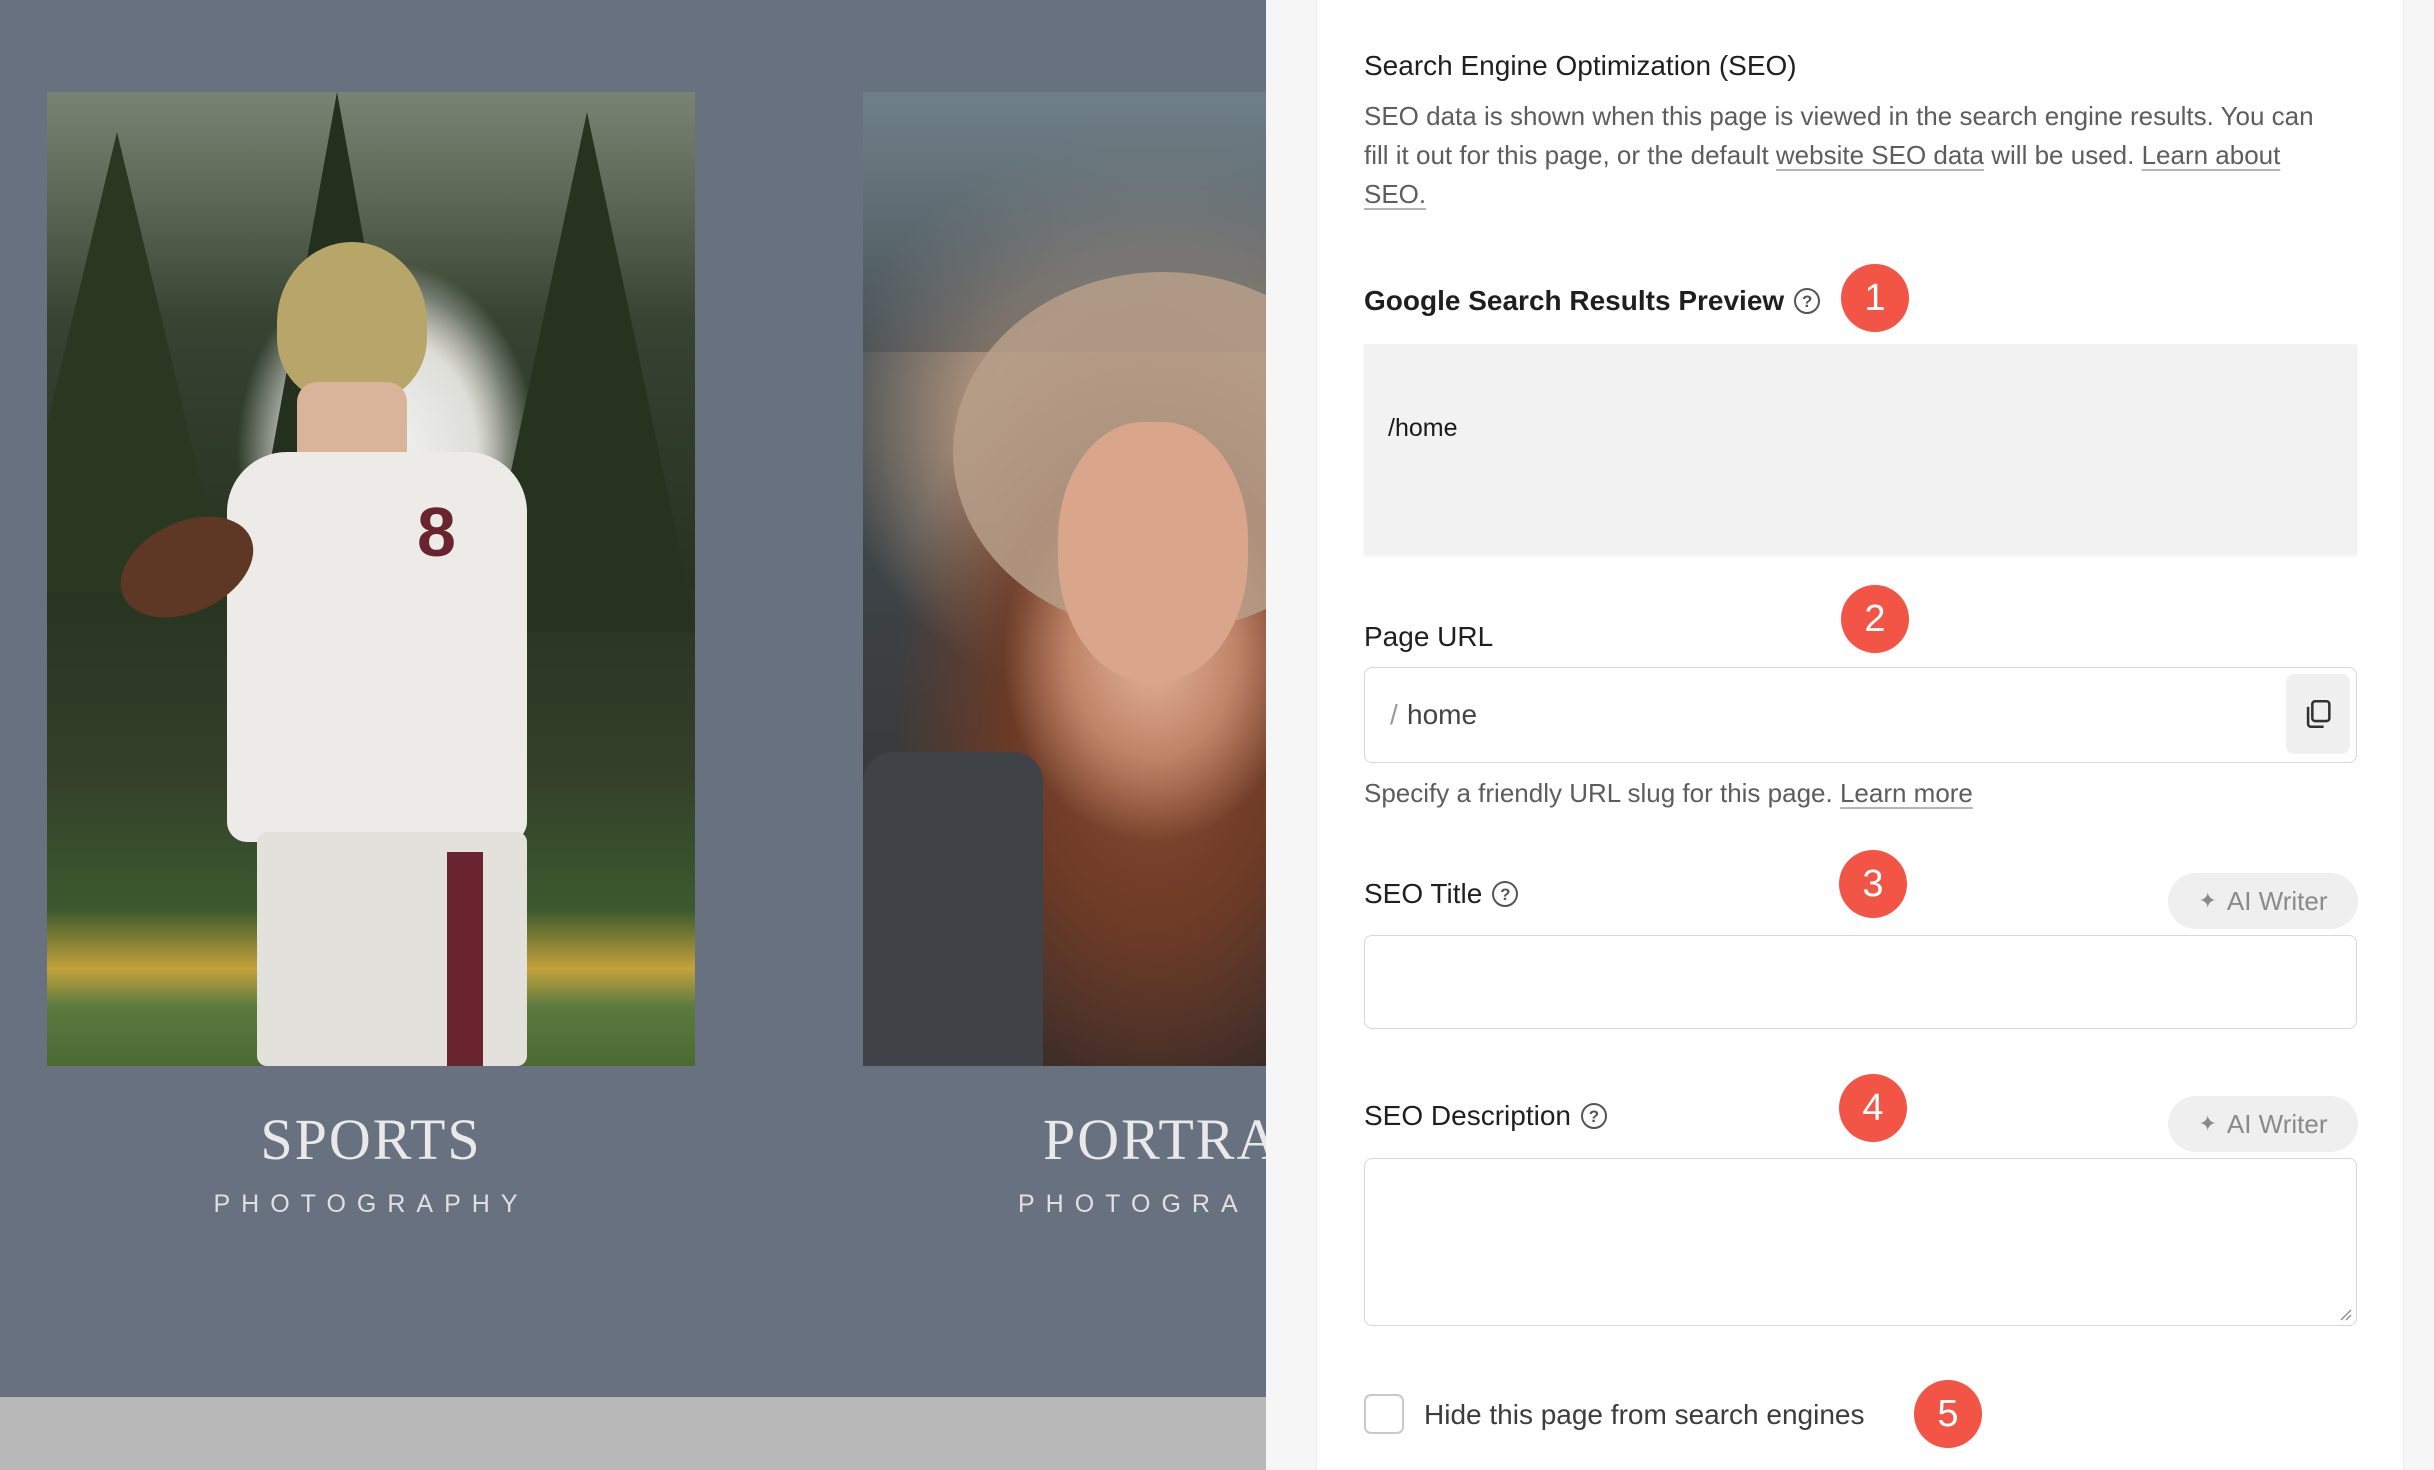 This screenshot has height=1470, width=2434. I want to click on seo-title-label: SEO Title ?, so click(1441, 894).